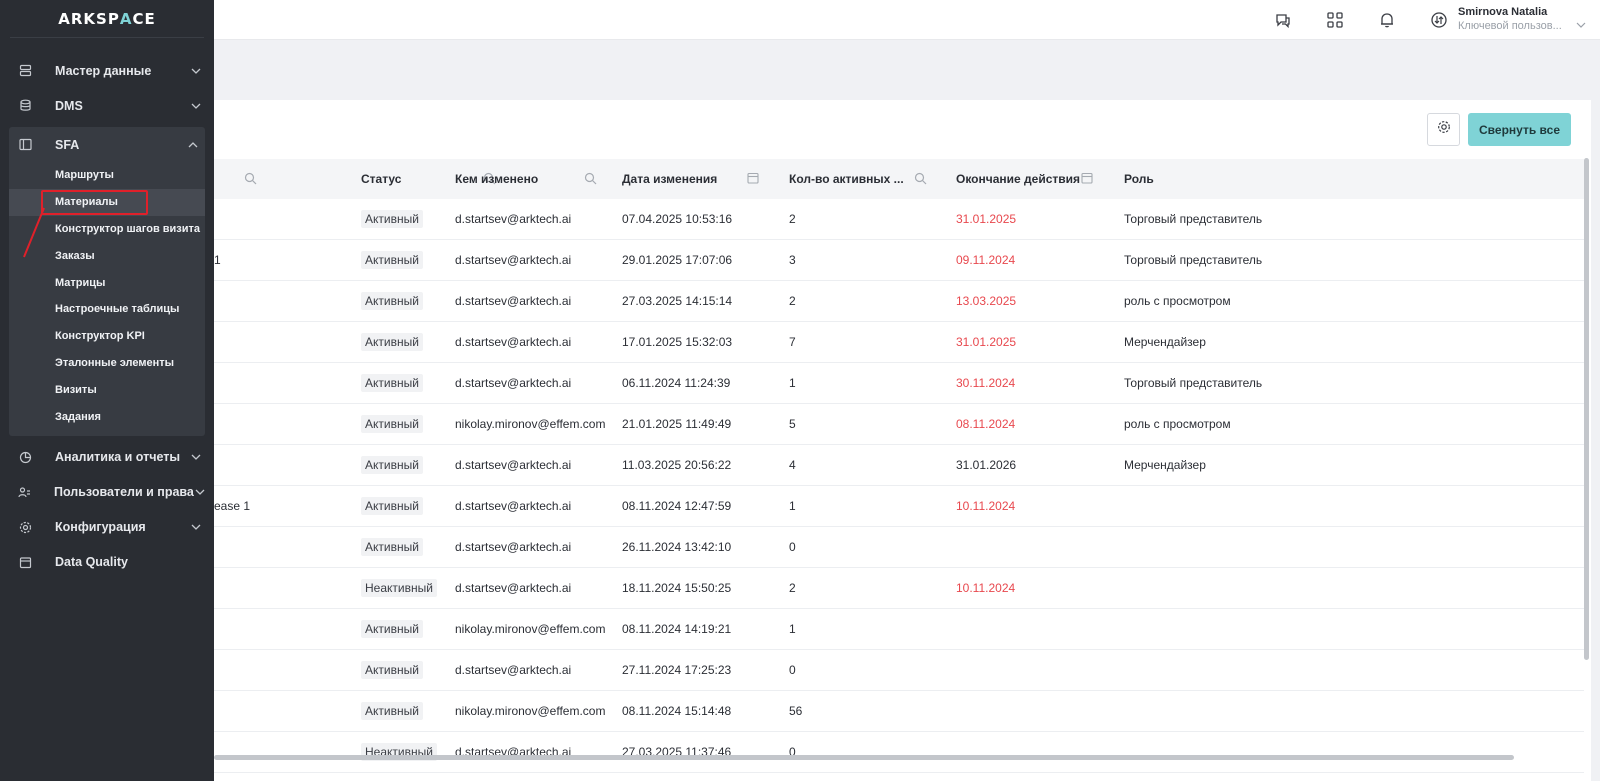  I want to click on sidebar-subitem-label: Настроечные таблицы, so click(117, 309).